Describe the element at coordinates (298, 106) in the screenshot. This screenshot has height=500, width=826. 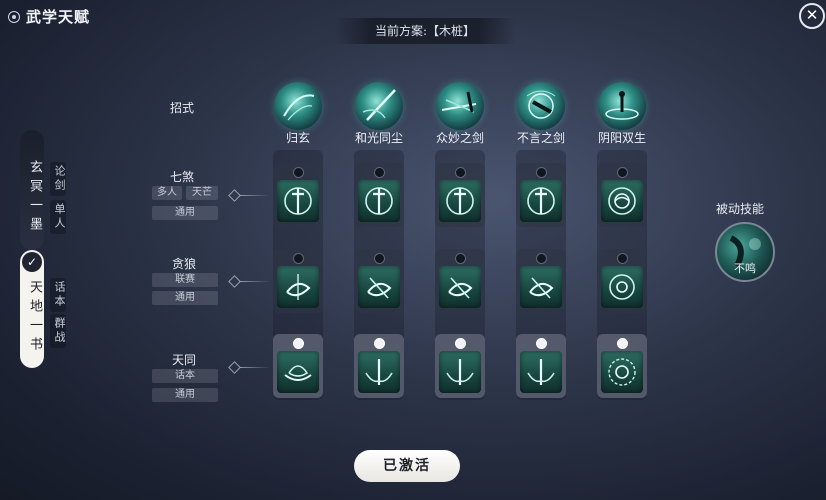
I see `skill-guixuan-icon` at that location.